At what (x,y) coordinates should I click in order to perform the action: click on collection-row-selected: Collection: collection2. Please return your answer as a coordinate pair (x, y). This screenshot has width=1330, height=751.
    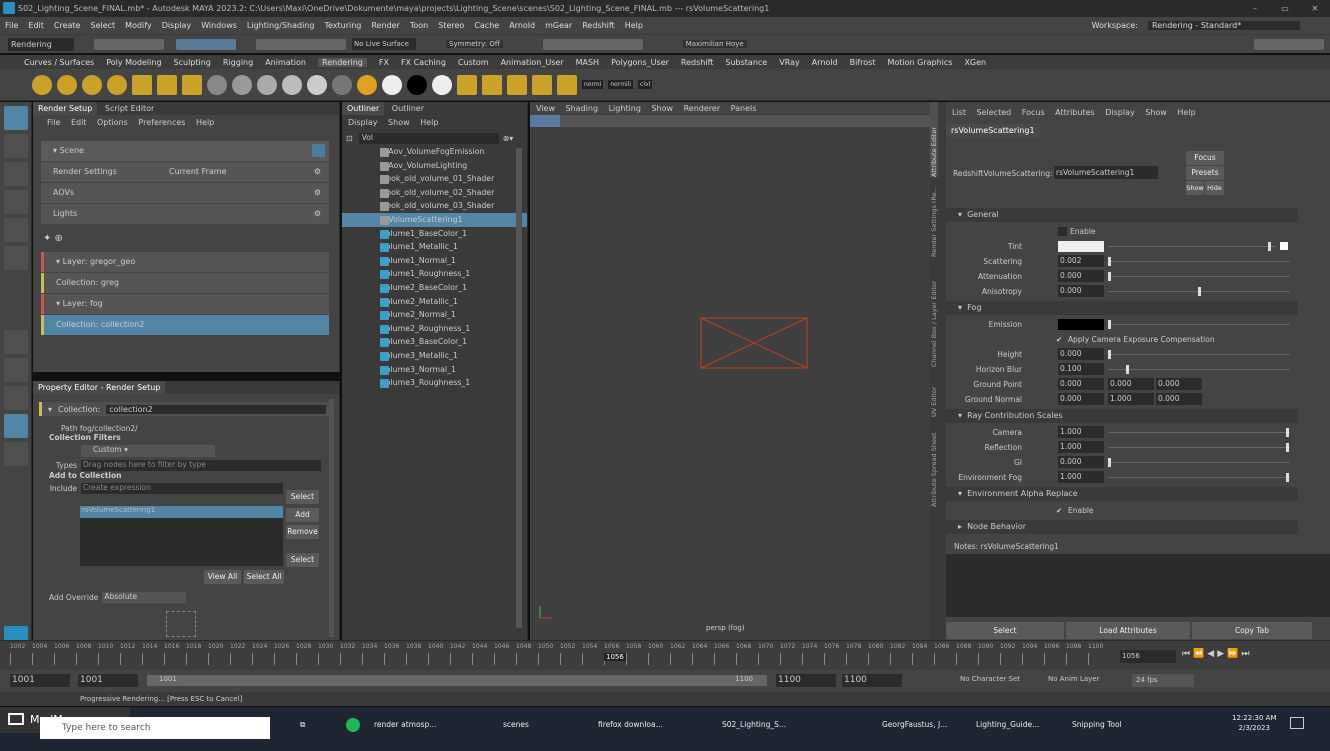
    Looking at the image, I should click on (185, 325).